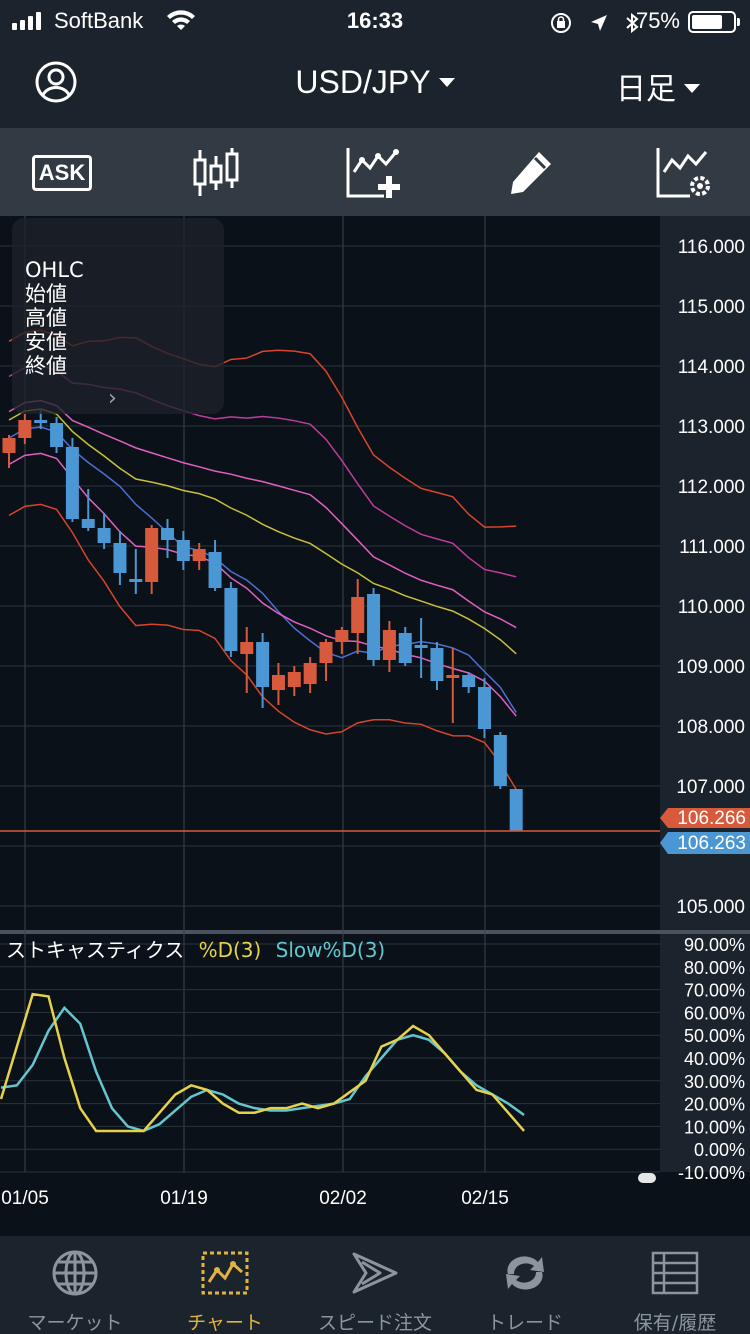 The width and height of the screenshot is (750, 1334). Describe the element at coordinates (710, 787) in the screenshot. I see `price-tick-label: 107.000` at that location.